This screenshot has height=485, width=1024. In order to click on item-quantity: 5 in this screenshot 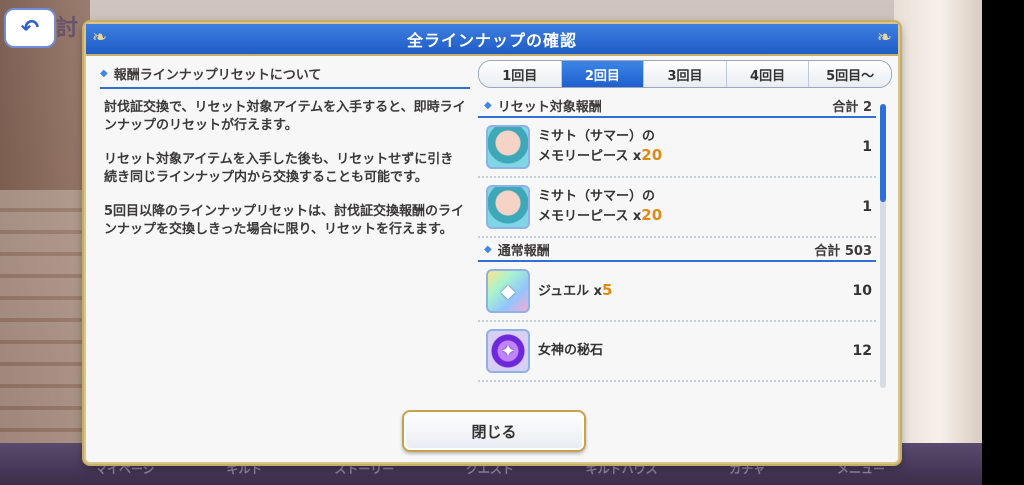, I will do `click(607, 290)`.